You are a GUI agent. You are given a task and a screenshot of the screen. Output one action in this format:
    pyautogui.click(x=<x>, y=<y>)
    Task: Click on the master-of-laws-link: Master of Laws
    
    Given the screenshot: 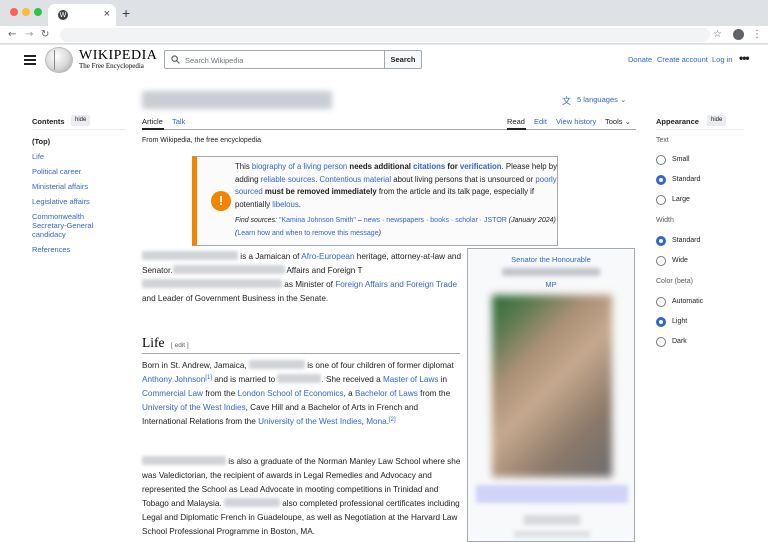 What is the action you would take?
    pyautogui.click(x=411, y=379)
    